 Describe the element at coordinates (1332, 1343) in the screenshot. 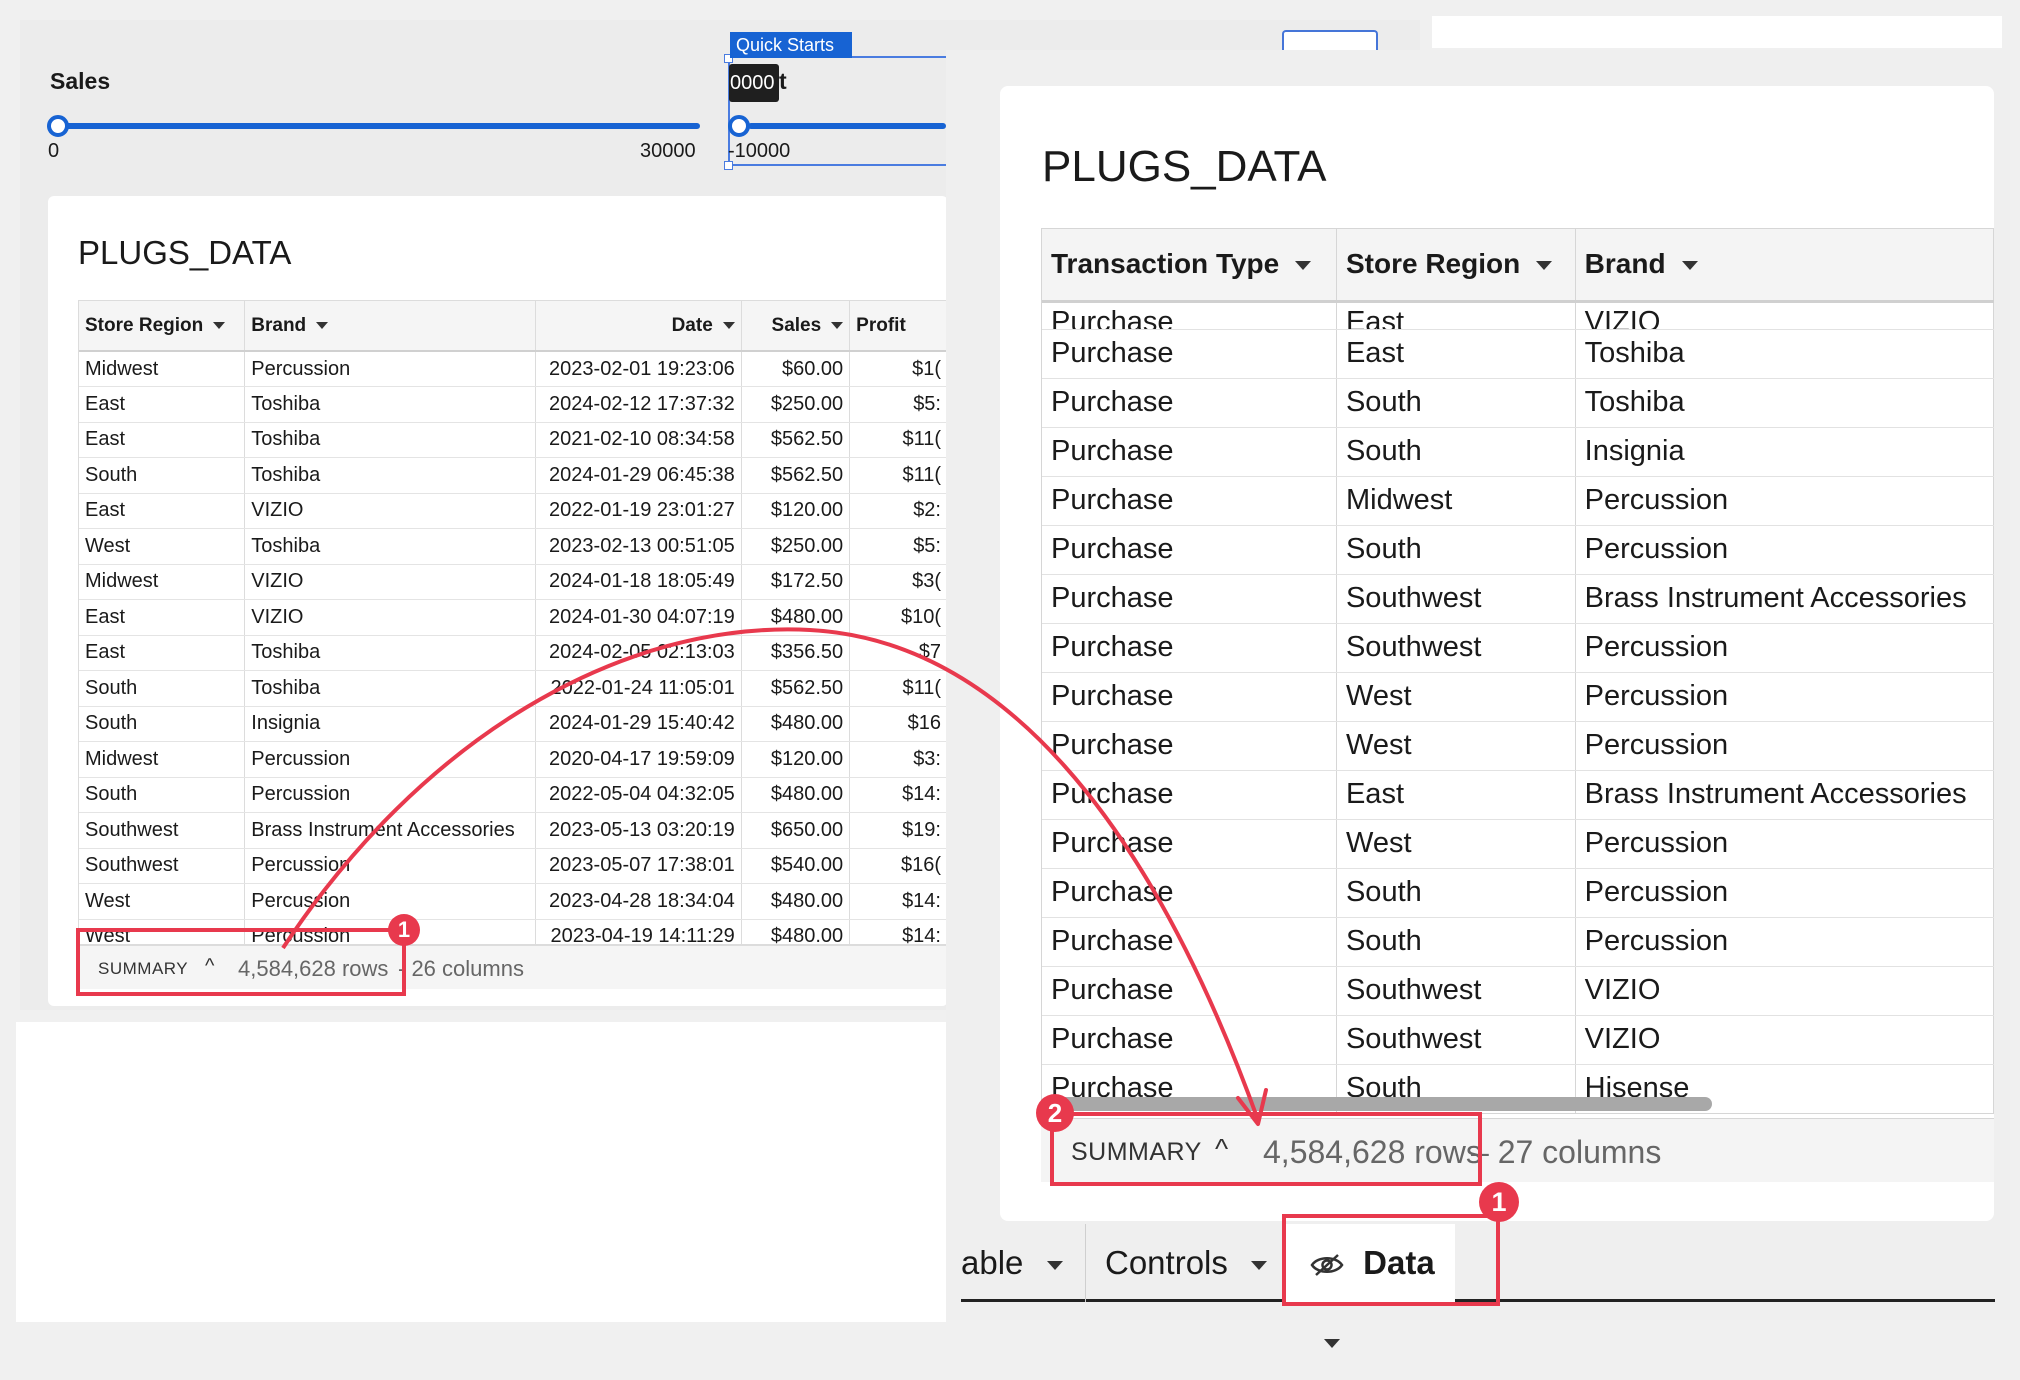

I see `chevron-down-icon` at that location.